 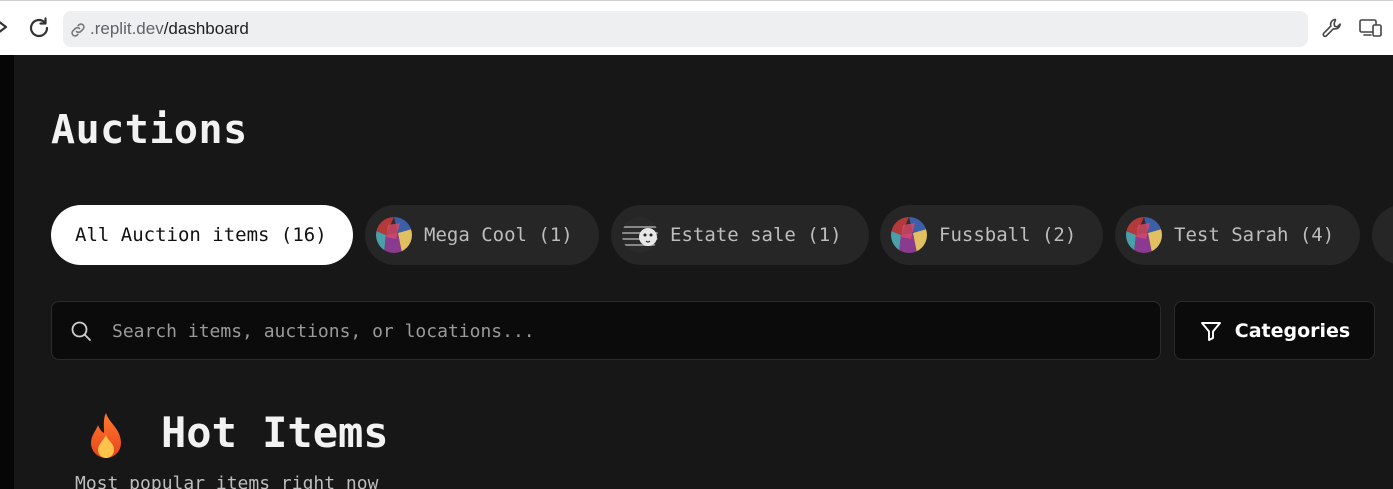 I want to click on browser-toolbar: .replit.dev/dashboard, so click(x=696, y=27).